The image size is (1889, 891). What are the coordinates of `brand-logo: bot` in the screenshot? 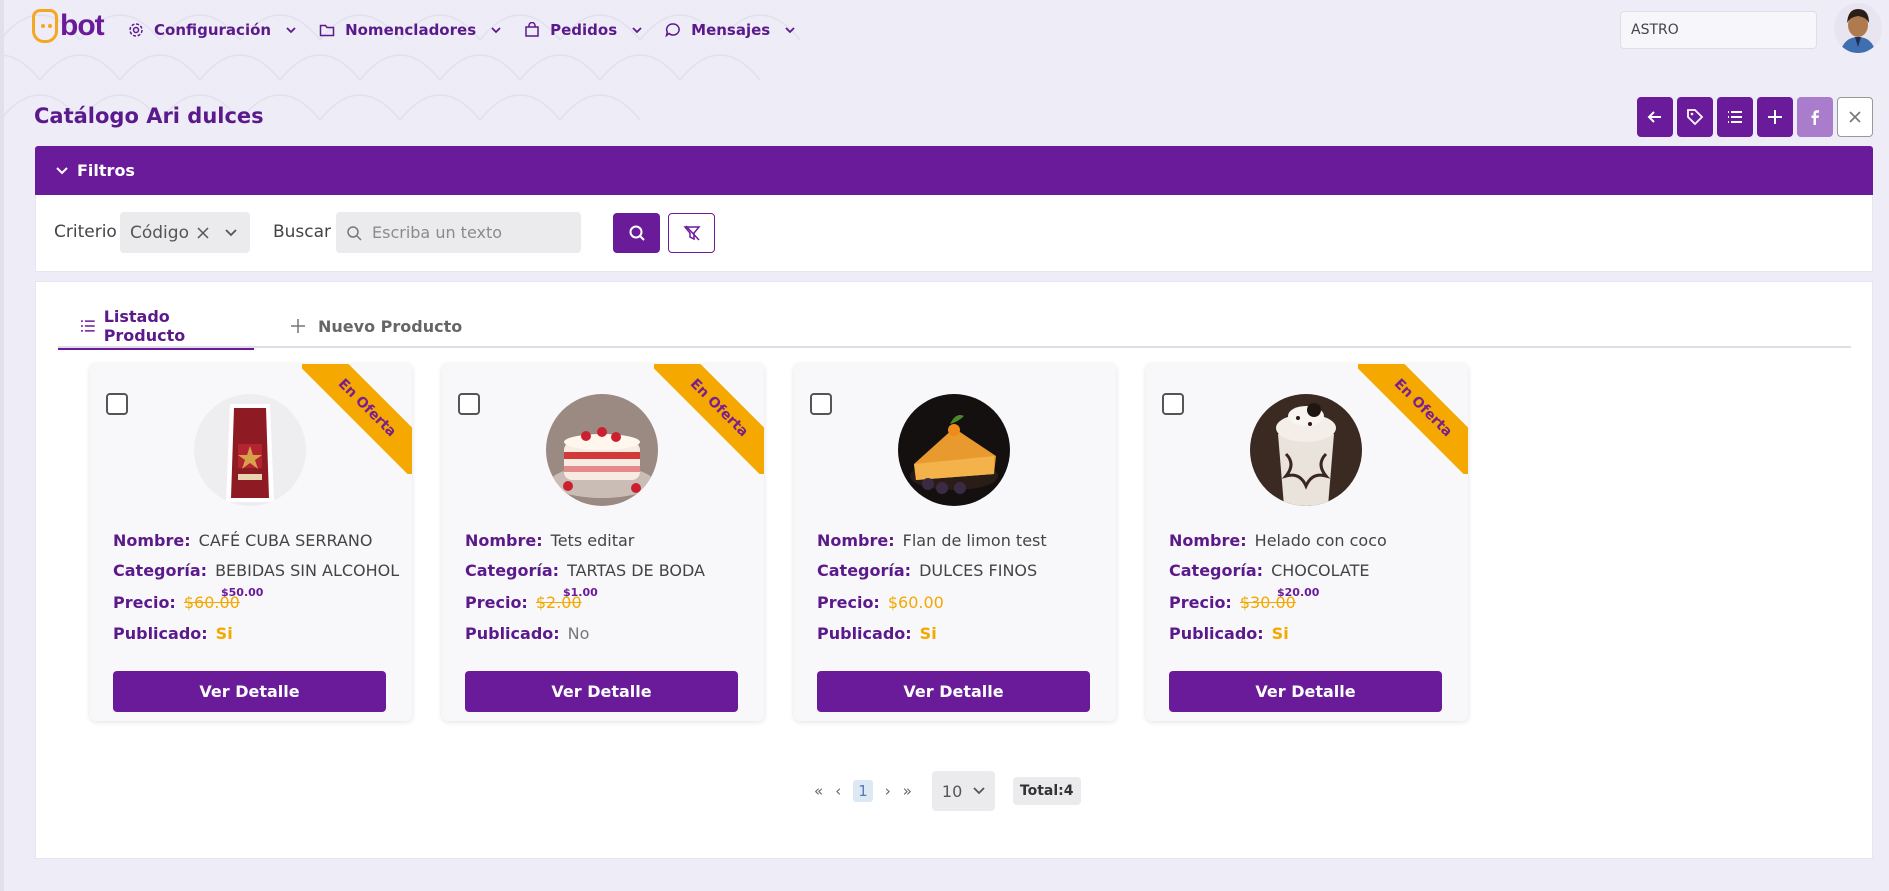 It's located at (68, 26).